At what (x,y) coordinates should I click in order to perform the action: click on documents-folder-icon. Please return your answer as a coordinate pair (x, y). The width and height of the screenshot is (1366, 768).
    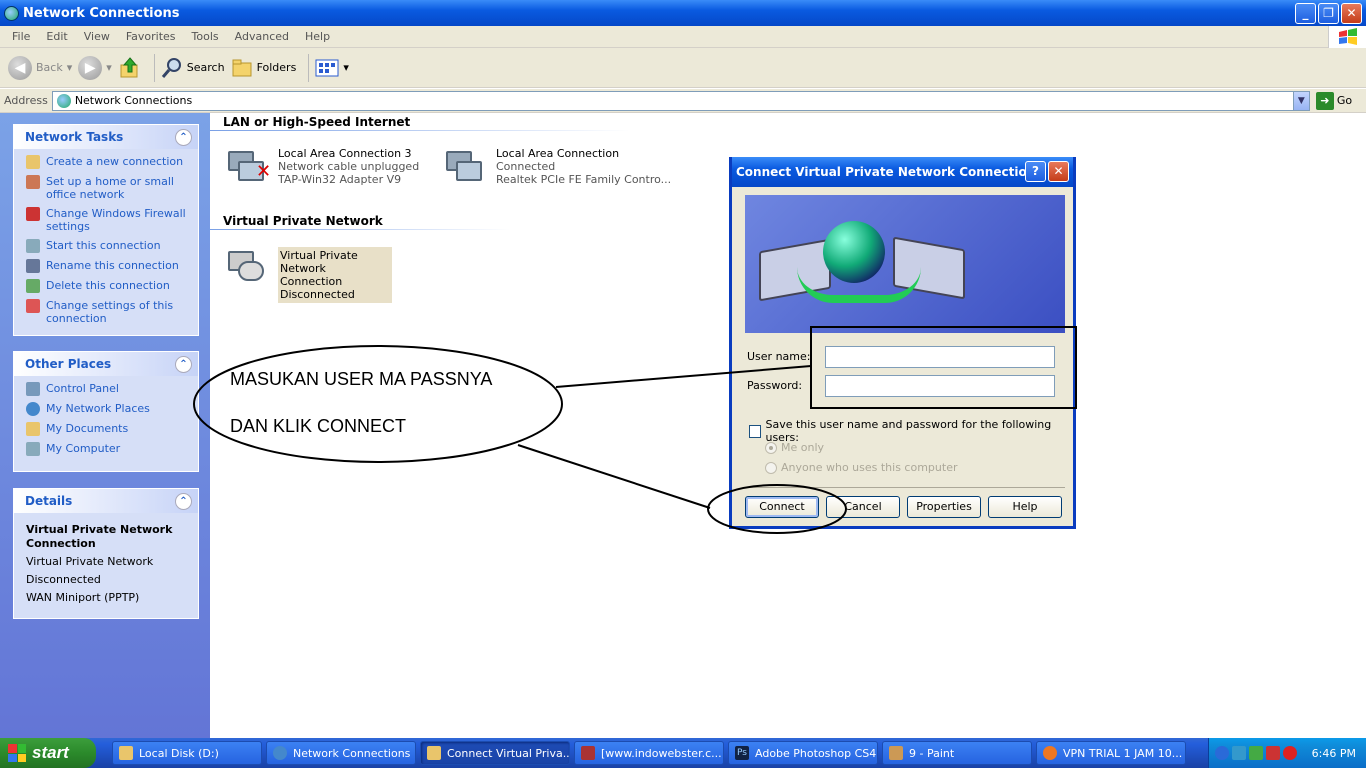
    Looking at the image, I should click on (33, 429).